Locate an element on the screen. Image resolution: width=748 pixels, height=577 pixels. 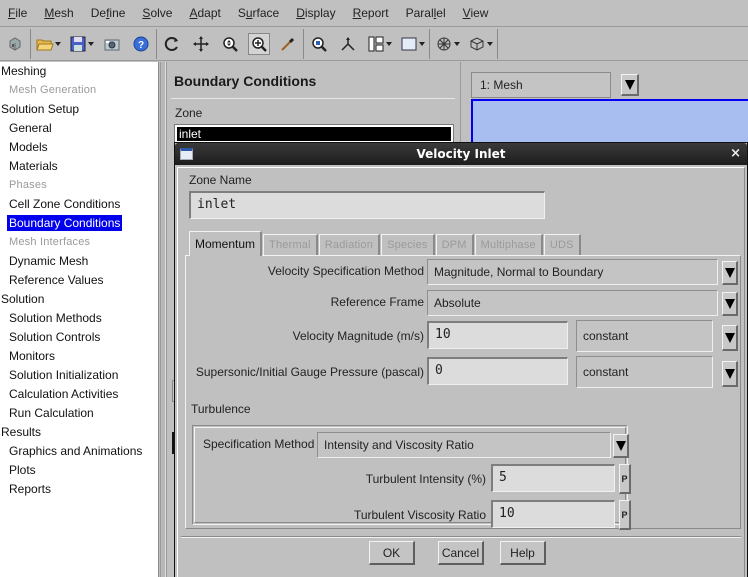
menu-mesh: Mesh is located at coordinates (59, 13).